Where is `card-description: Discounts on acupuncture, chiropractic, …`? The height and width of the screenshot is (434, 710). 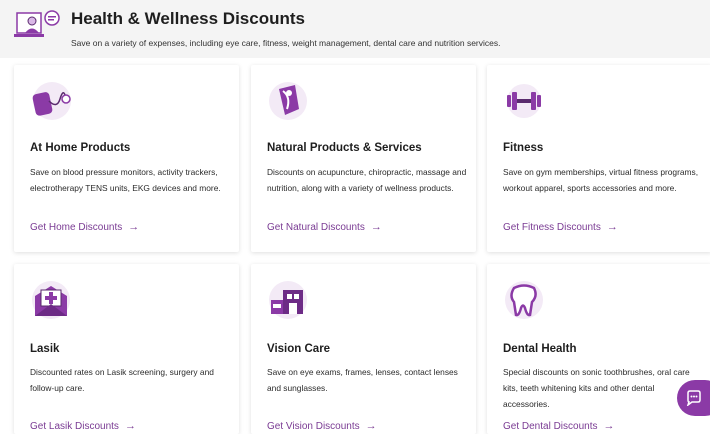
card-description: Discounts on acupuncture, chiropractic, … is located at coordinates (367, 180).